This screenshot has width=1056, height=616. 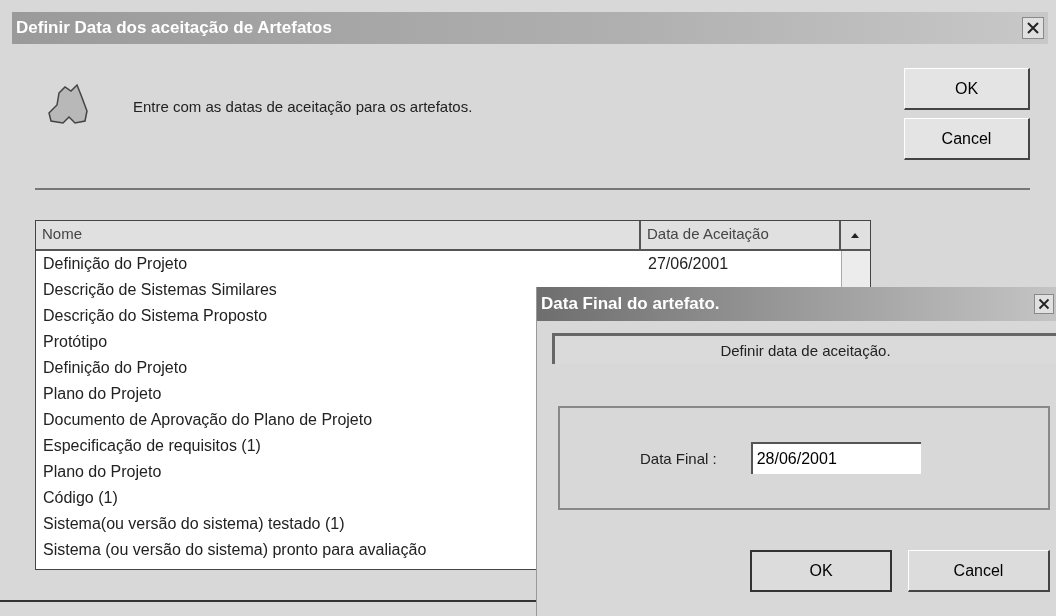 What do you see at coordinates (685, 264) in the screenshot?
I see `table-cell: 27/06/2001` at bounding box center [685, 264].